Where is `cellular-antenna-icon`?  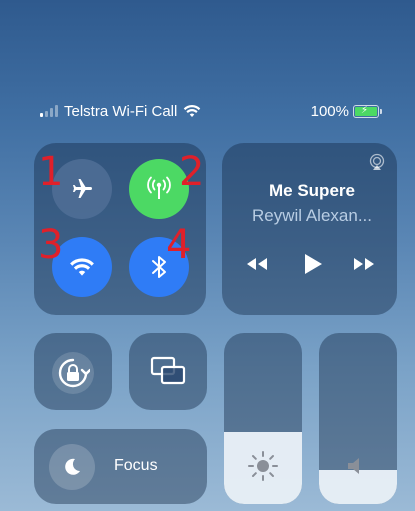
cellular-antenna-icon is located at coordinates (159, 187).